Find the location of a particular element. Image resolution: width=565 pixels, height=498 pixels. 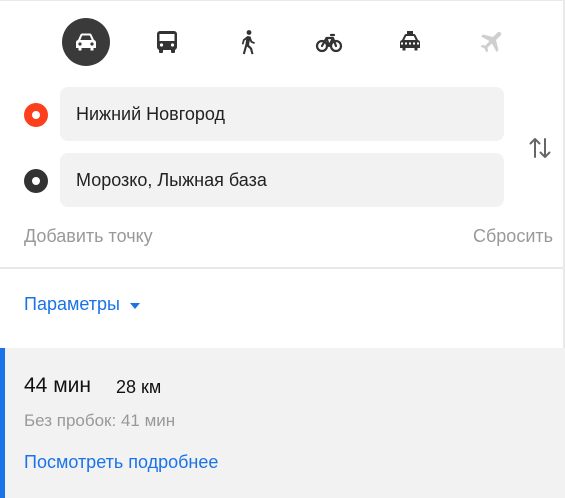

selected-indicator is located at coordinates (2, 423).